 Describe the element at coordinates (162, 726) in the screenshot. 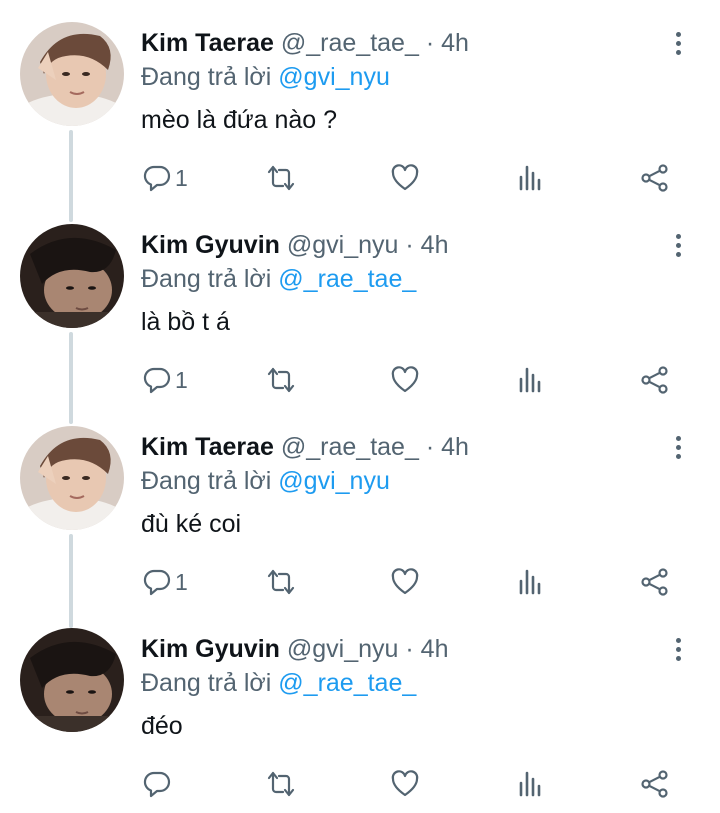

I see `tweet-text: đéo` at that location.